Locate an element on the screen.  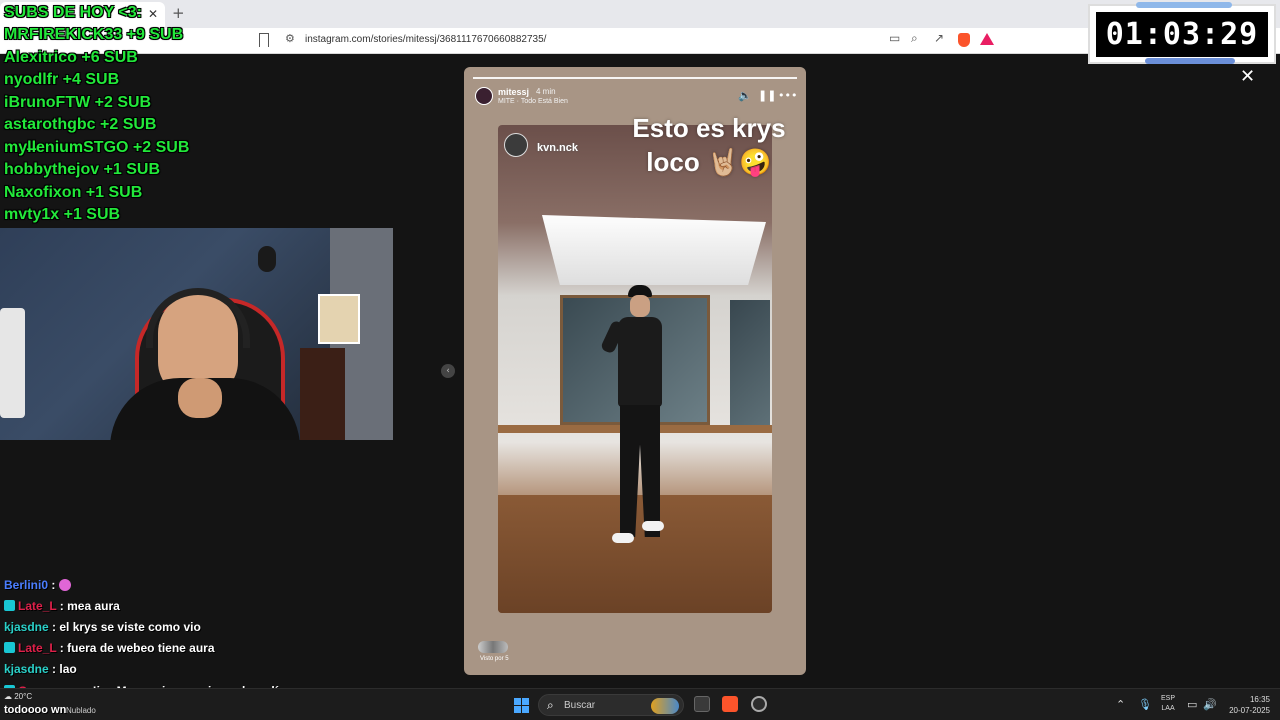
chat-text: lao is located at coordinates (68, 669).